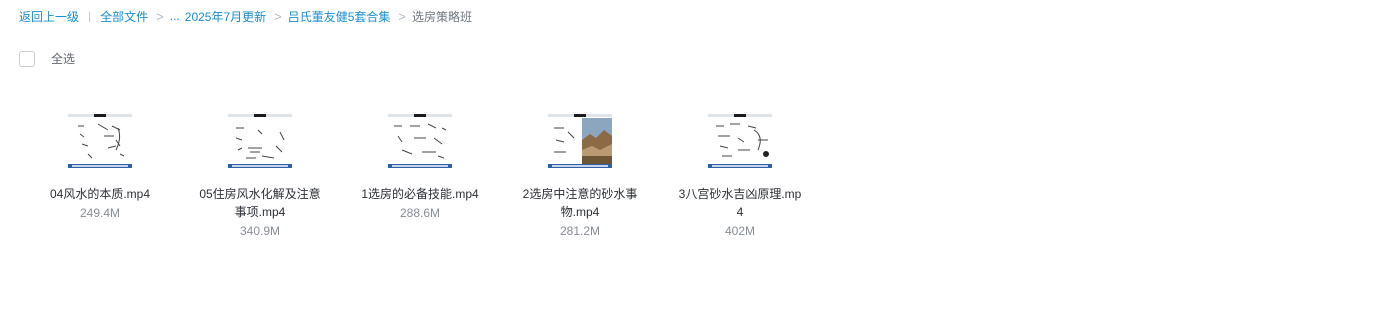 The height and width of the screenshot is (317, 1385). Describe the element at coordinates (100, 213) in the screenshot. I see `file-size: 249.4M` at that location.